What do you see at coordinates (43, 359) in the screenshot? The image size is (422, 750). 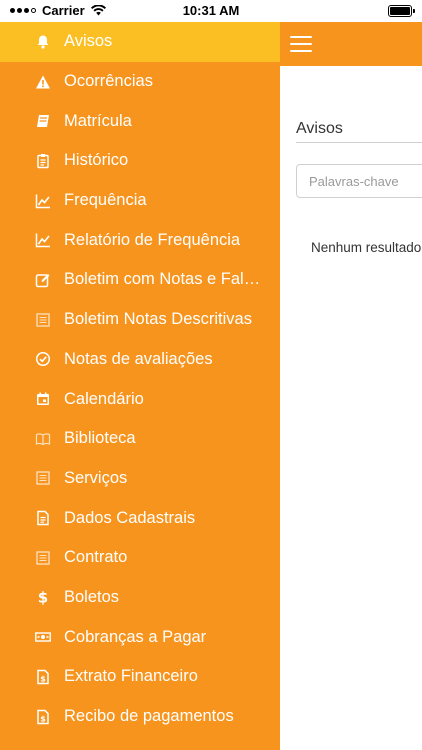 I see `check-circle-icon` at bounding box center [43, 359].